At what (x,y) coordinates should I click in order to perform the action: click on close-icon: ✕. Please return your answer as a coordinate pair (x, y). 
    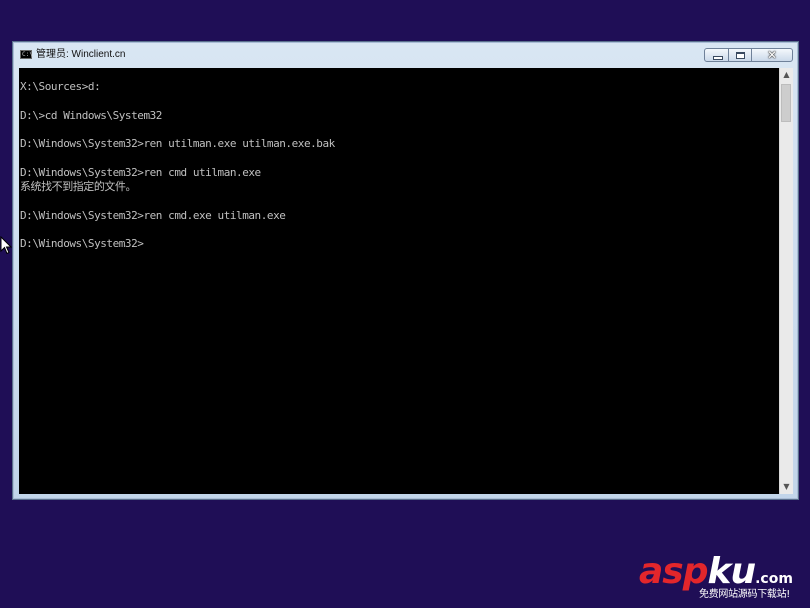
    Looking at the image, I should click on (772, 55).